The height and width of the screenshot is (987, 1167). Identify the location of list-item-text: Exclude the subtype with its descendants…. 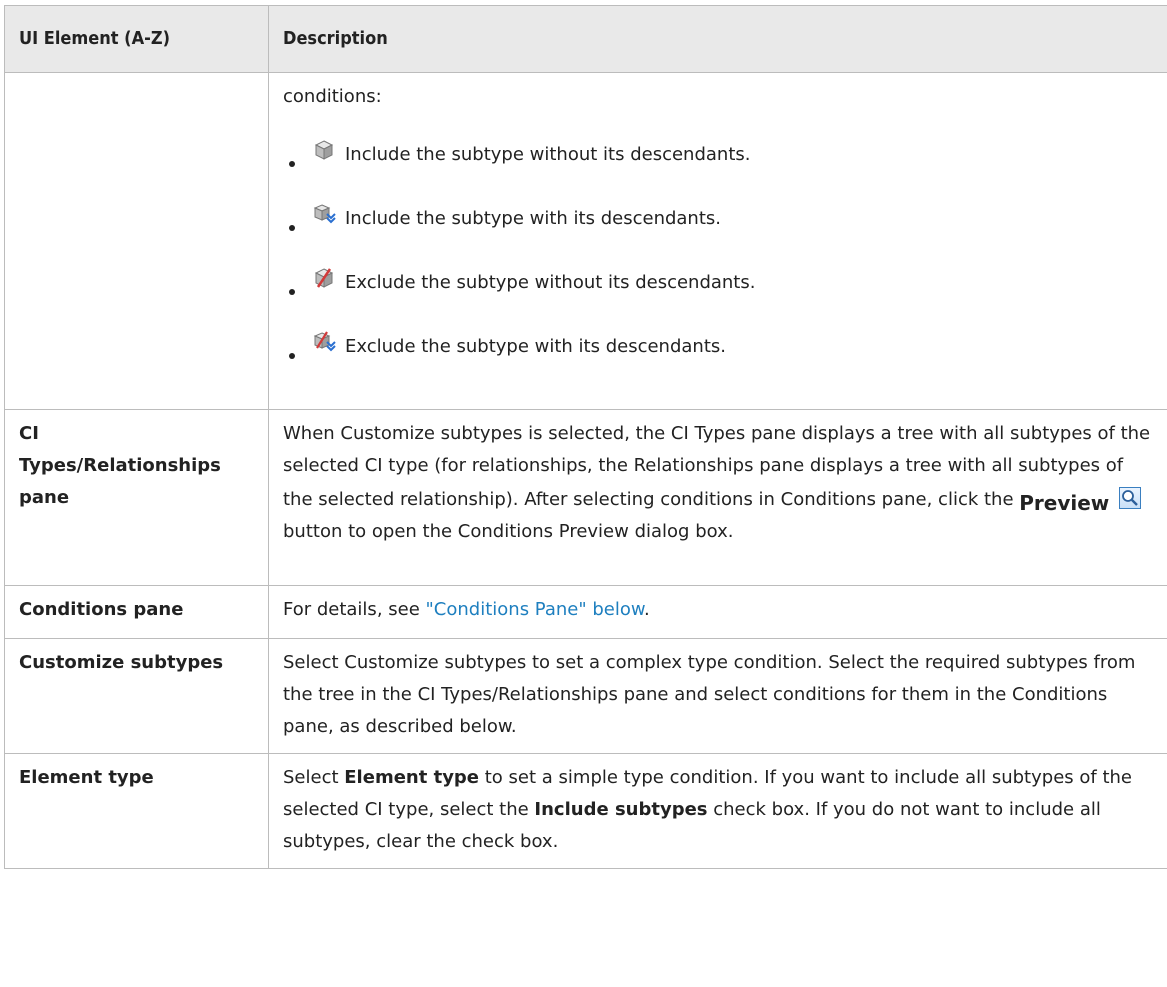
(535, 346).